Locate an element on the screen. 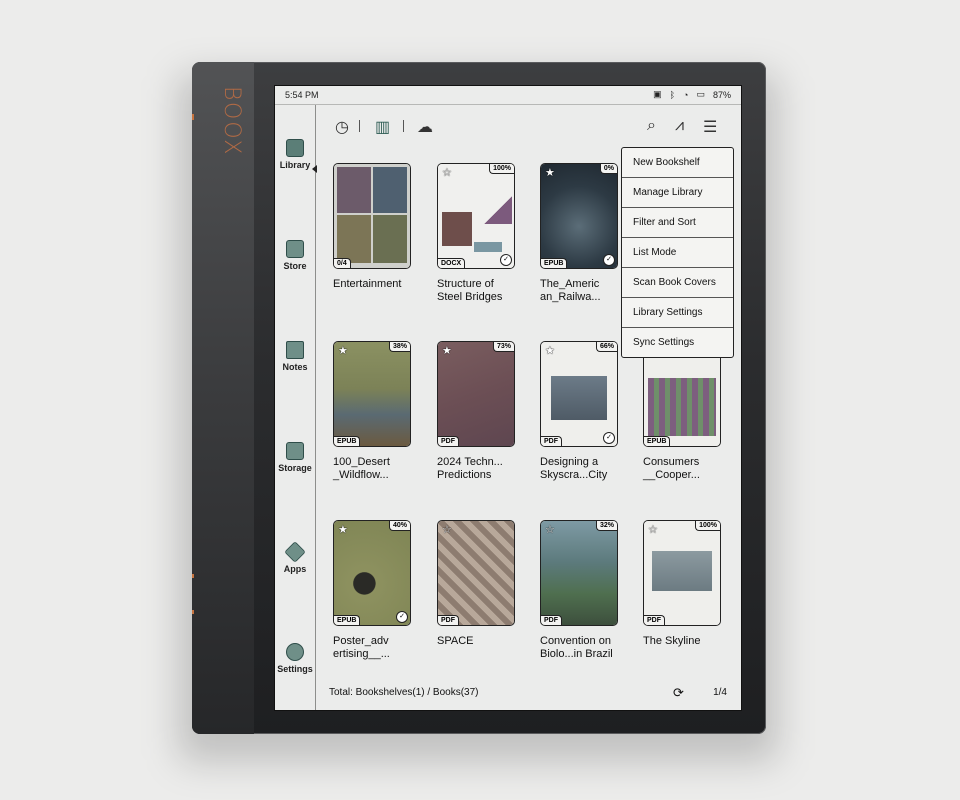  book-title: SPACE is located at coordinates (455, 641).